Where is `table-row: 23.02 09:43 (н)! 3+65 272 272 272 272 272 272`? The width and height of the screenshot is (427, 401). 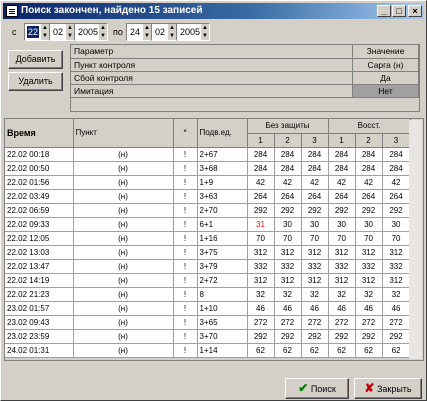
table-row: 23.02 09:43 (н)! 3+65 272 272 272 272 272 272 is located at coordinates (208, 322).